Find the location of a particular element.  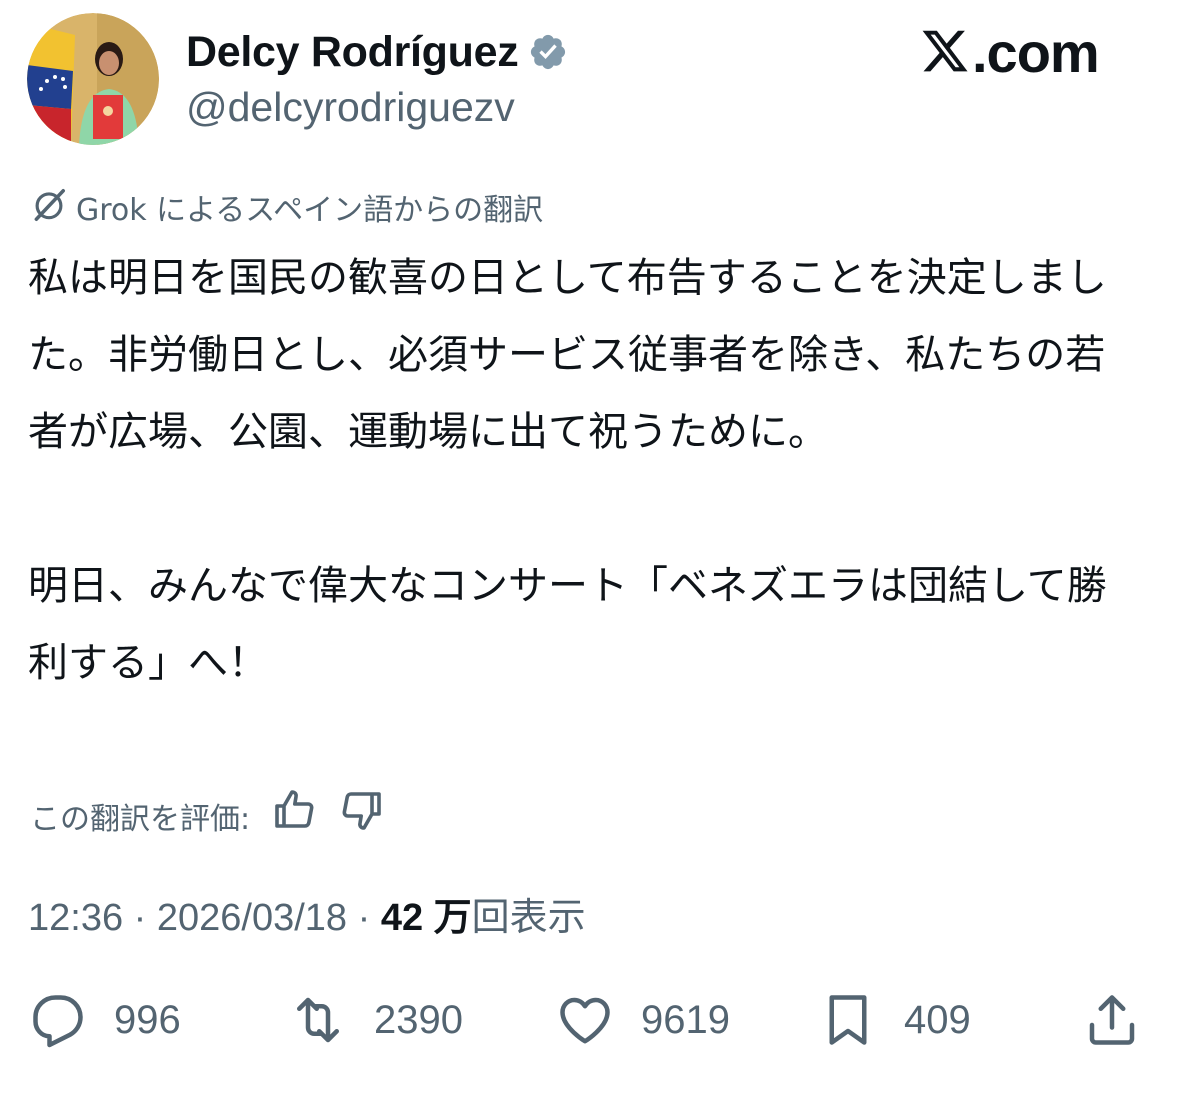

bookmark-button: 409 is located at coordinates (894, 1020).